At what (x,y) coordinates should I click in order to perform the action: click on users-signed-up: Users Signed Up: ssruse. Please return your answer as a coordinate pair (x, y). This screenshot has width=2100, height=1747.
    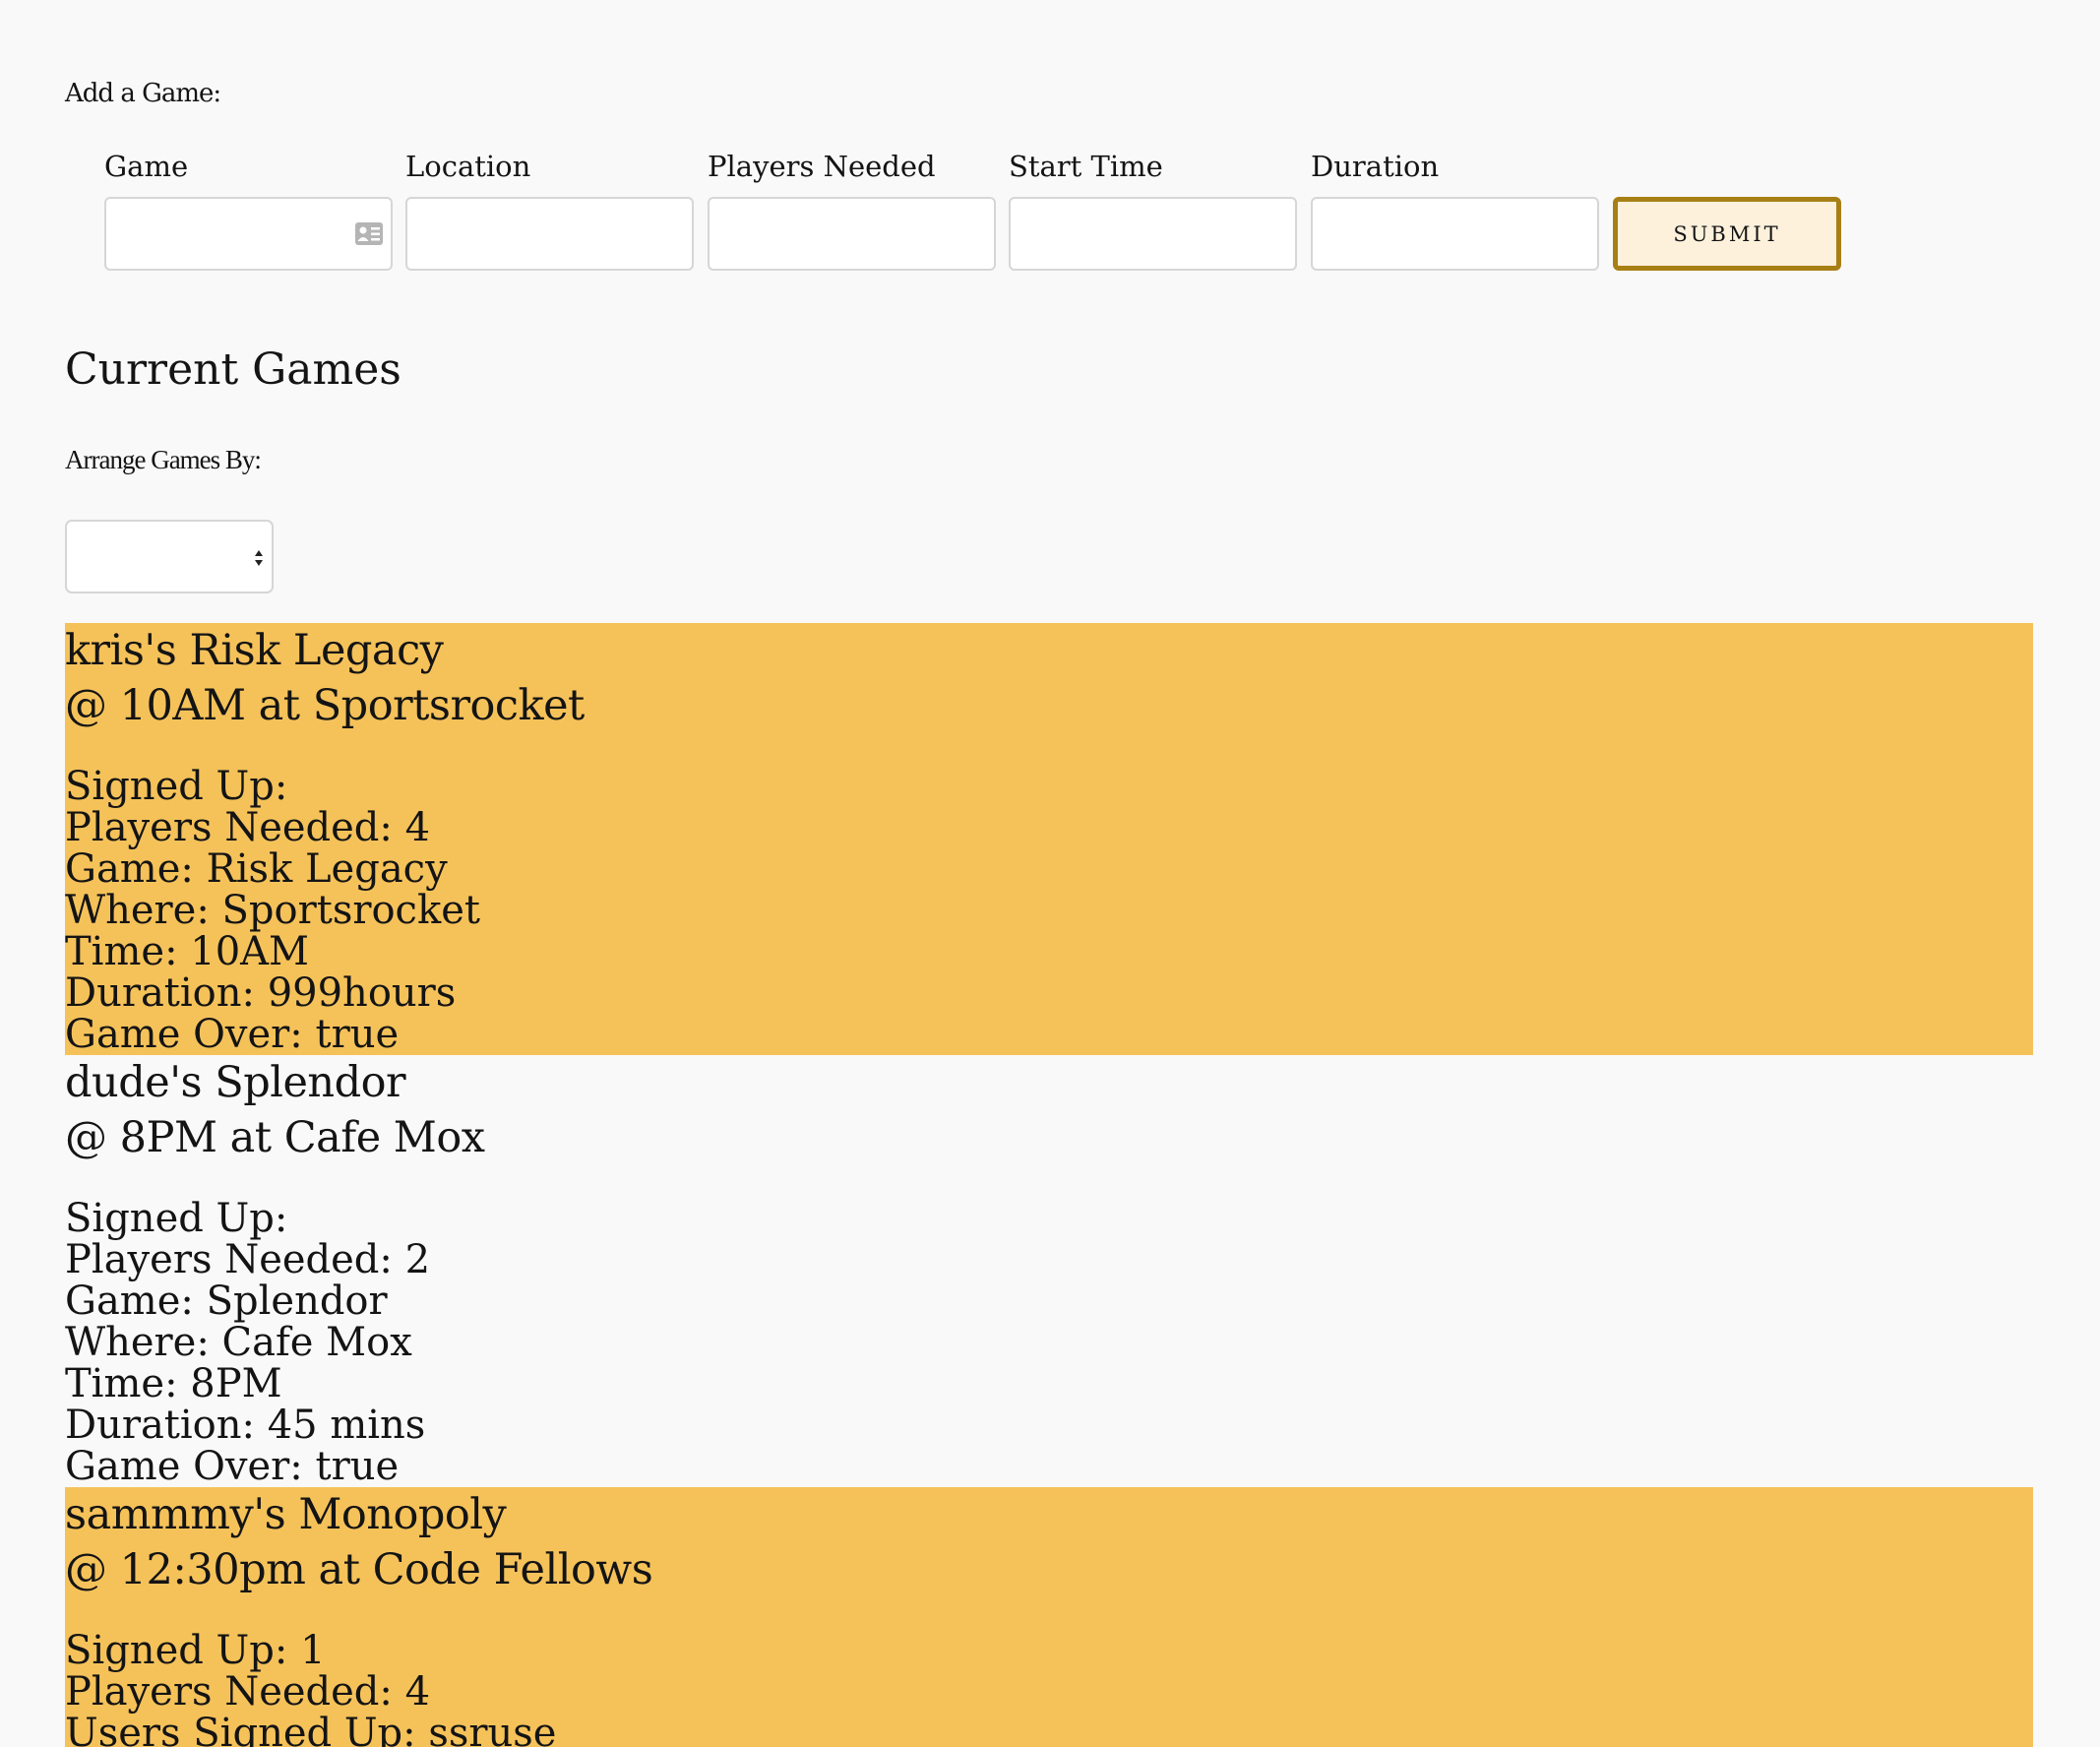
    Looking at the image, I should click on (311, 1729).